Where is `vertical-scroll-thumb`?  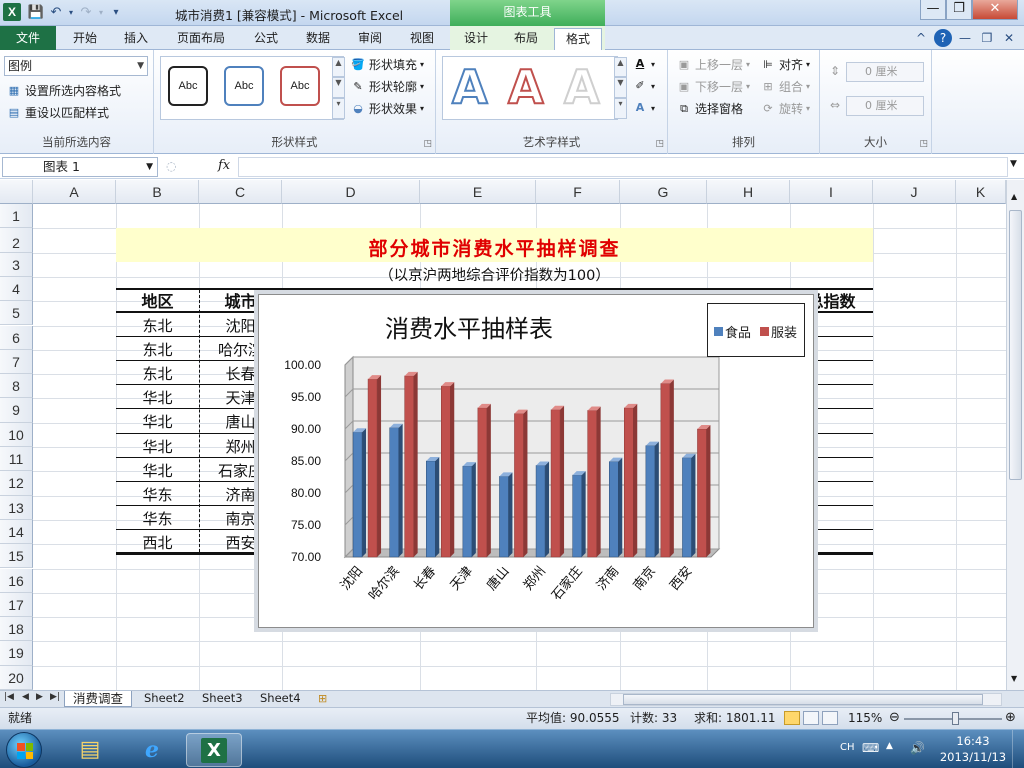
vertical-scroll-thumb is located at coordinates (1015, 345).